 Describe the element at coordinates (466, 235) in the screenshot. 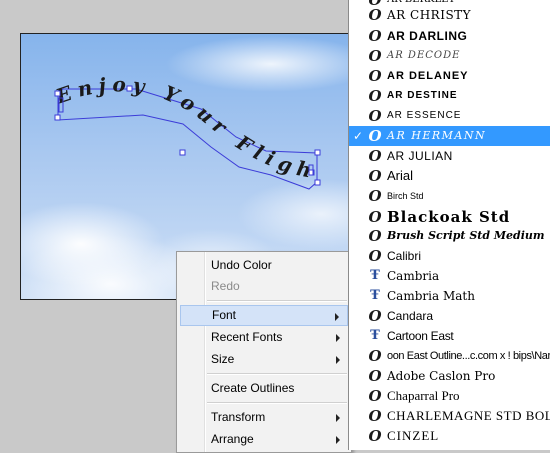

I see `font-name: Brush Script Std Medium` at that location.